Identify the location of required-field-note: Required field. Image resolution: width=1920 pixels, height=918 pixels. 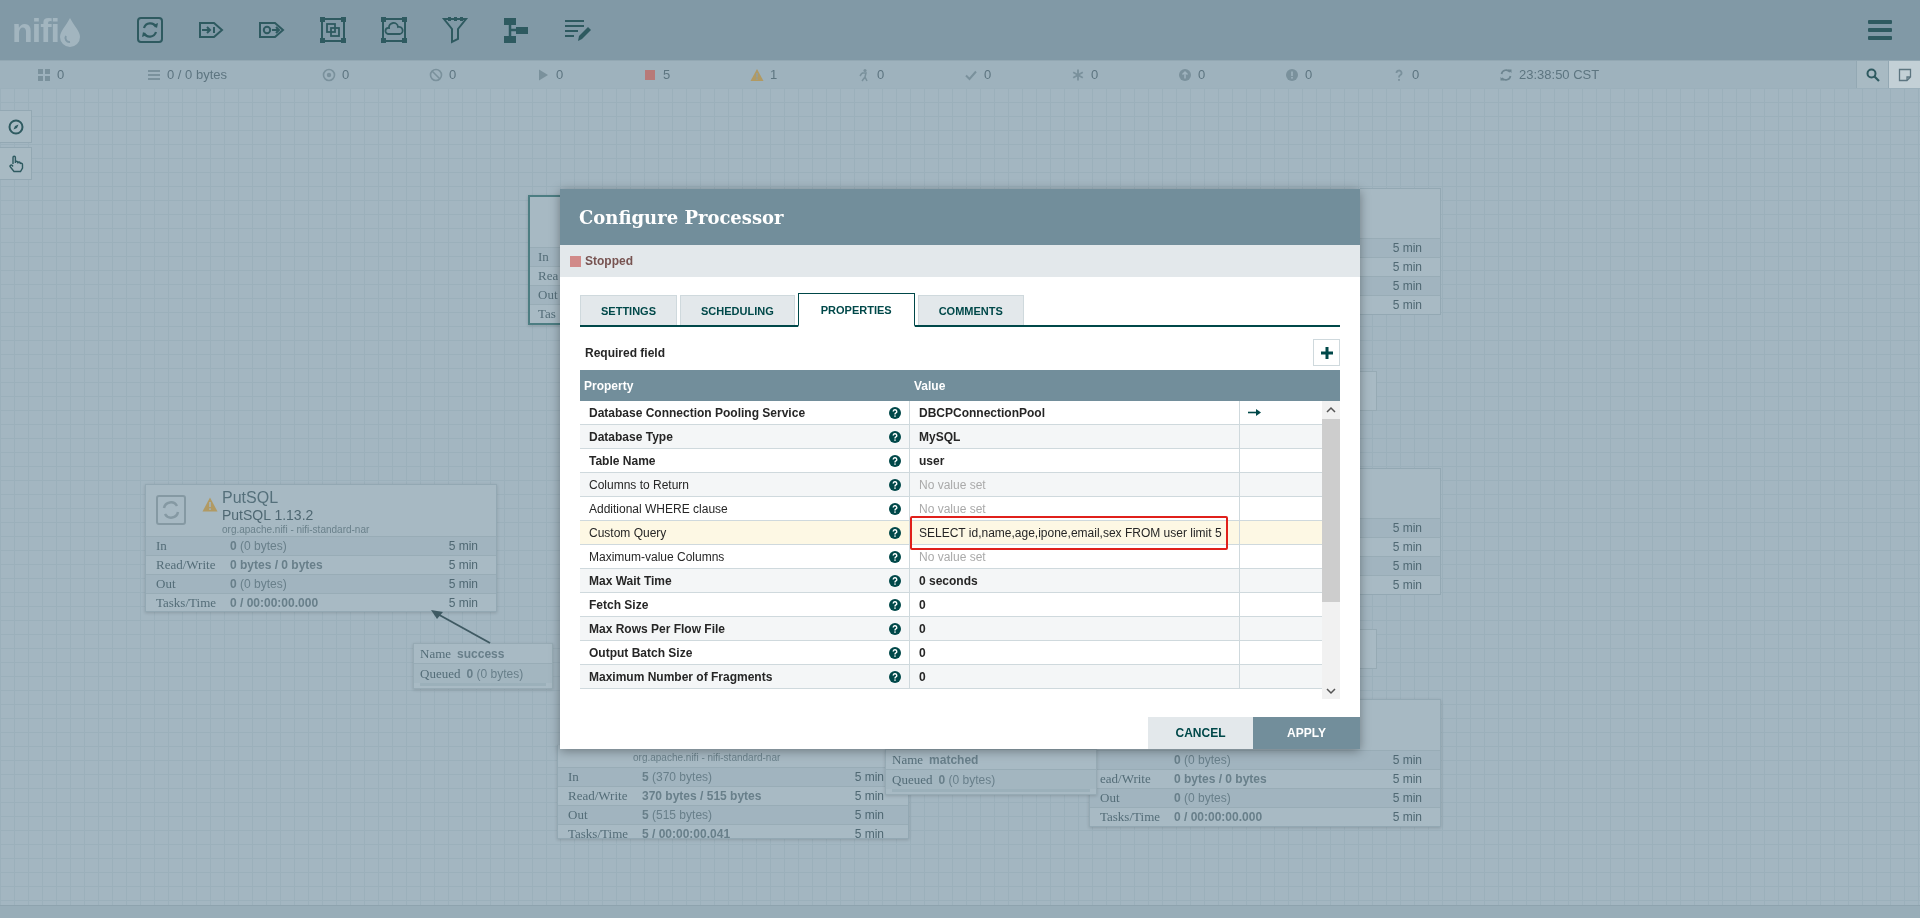
(624, 352).